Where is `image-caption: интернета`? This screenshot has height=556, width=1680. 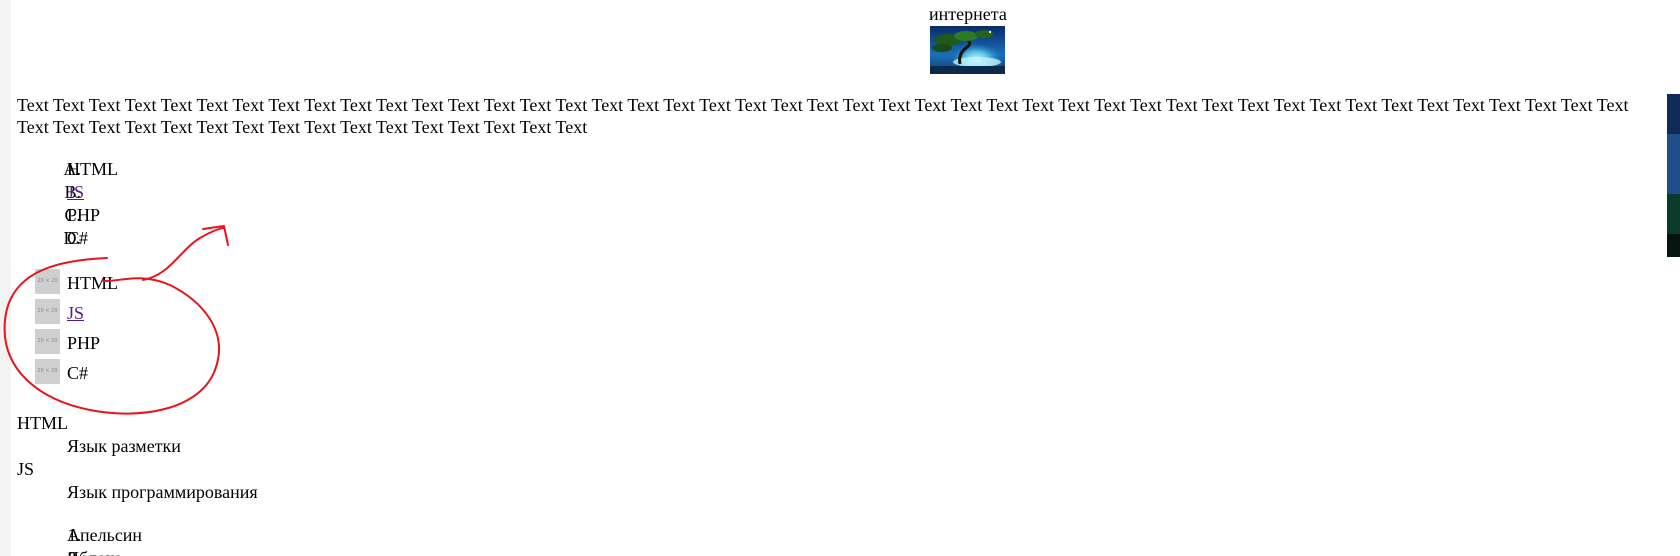
image-caption: интернета is located at coordinates (968, 14).